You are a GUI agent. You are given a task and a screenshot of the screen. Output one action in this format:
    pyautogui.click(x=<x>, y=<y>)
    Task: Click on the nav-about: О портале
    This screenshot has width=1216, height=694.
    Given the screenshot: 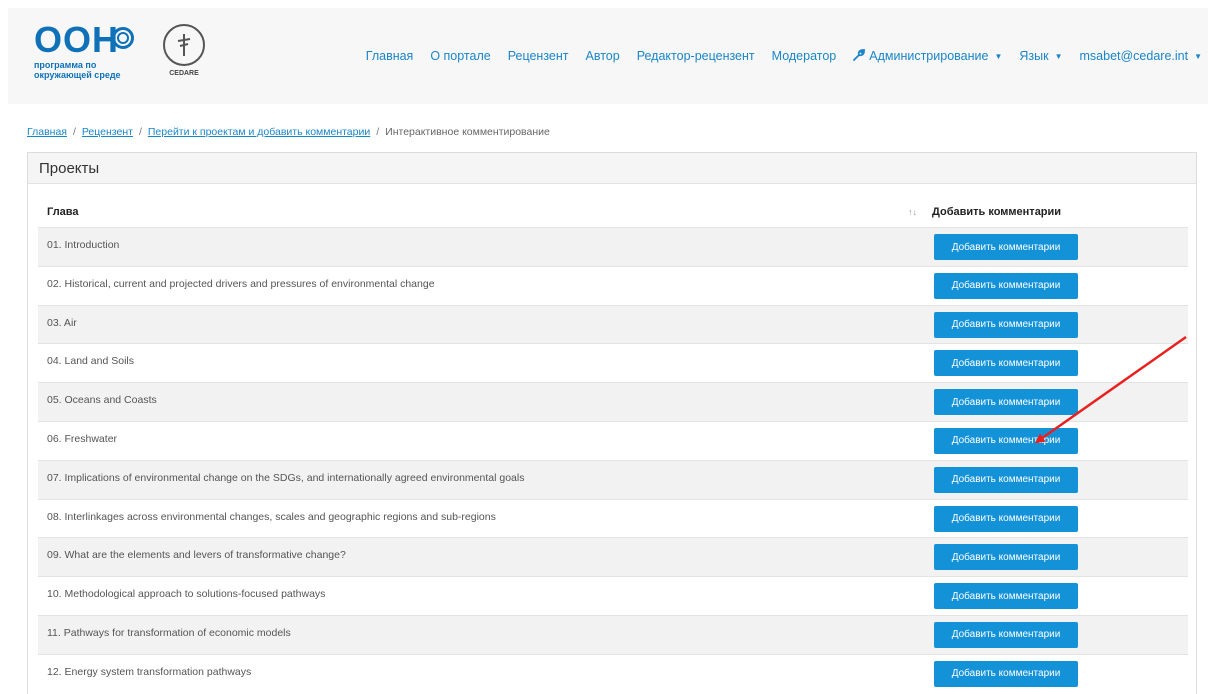 What is the action you would take?
    pyautogui.click(x=460, y=56)
    